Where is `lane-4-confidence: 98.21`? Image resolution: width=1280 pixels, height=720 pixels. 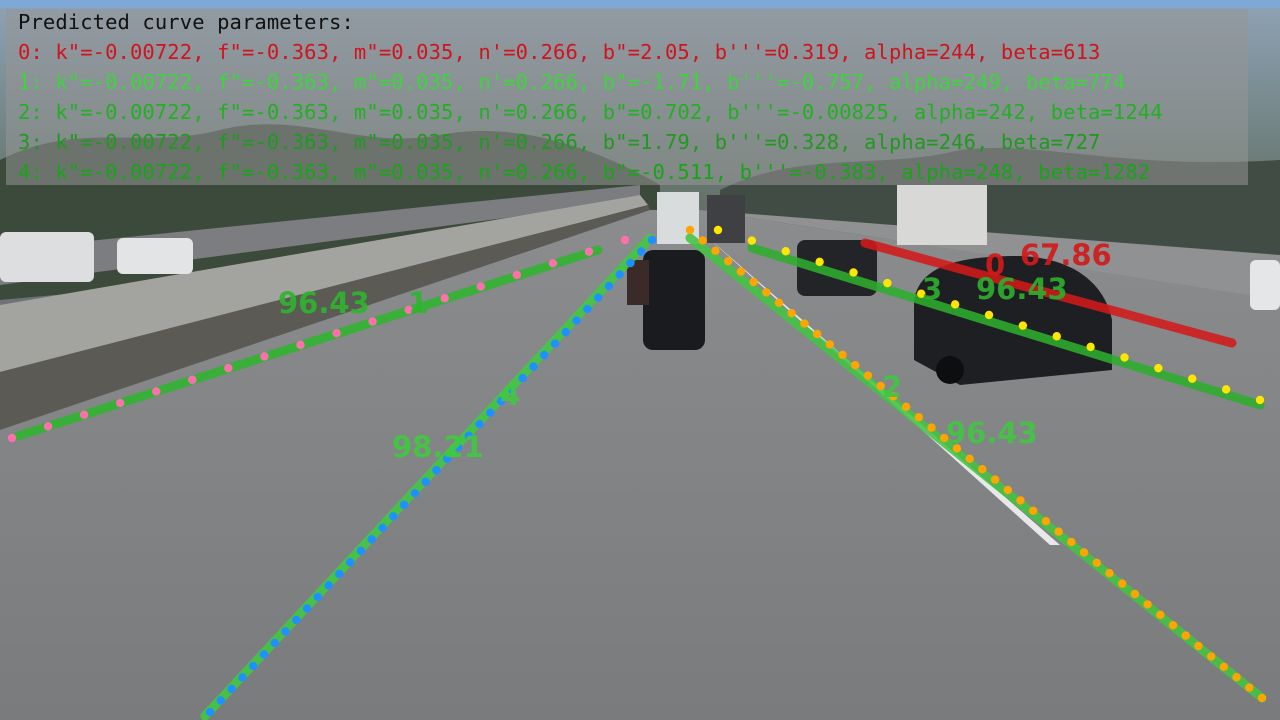 lane-4-confidence: 98.21 is located at coordinates (438, 447).